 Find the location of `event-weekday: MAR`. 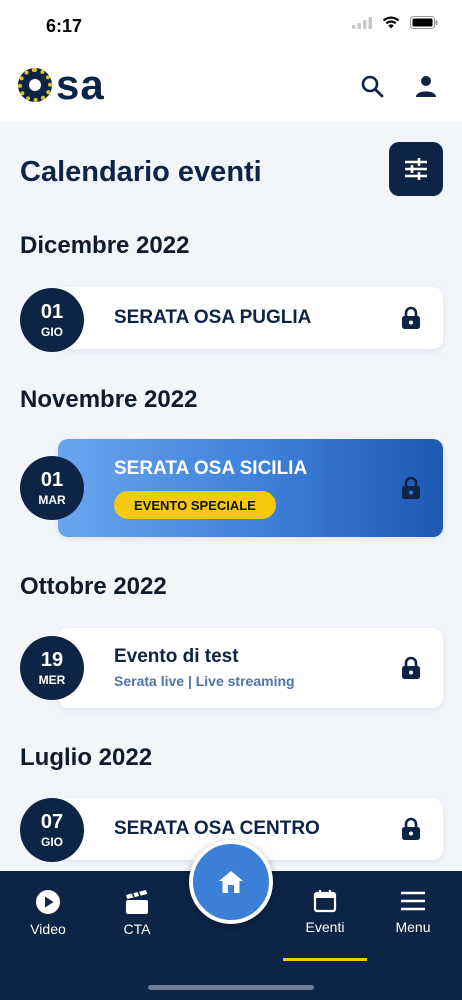

event-weekday: MAR is located at coordinates (52, 500).